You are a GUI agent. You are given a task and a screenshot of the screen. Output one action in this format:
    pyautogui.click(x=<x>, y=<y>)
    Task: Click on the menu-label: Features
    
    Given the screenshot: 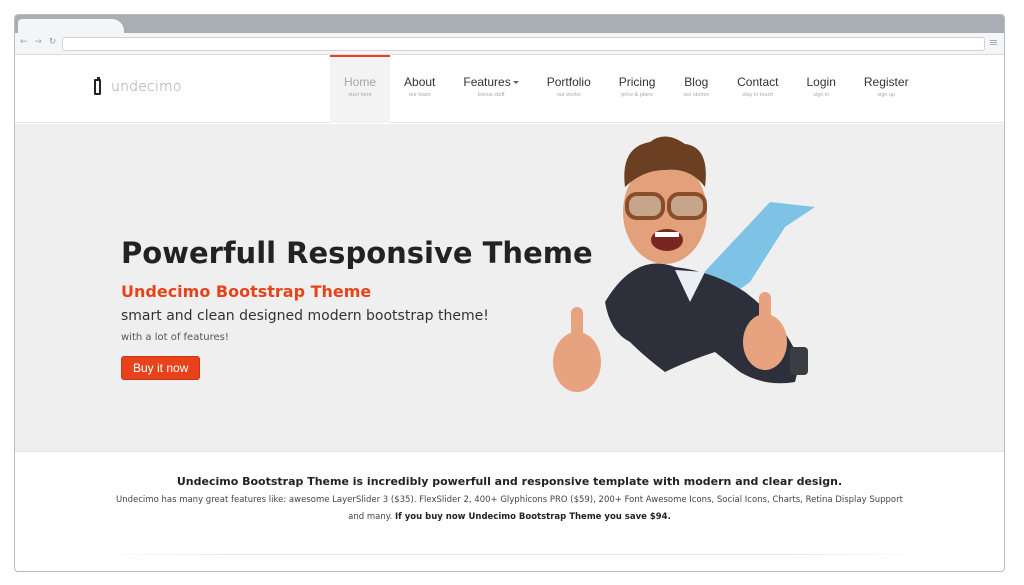 What is the action you would take?
    pyautogui.click(x=487, y=82)
    